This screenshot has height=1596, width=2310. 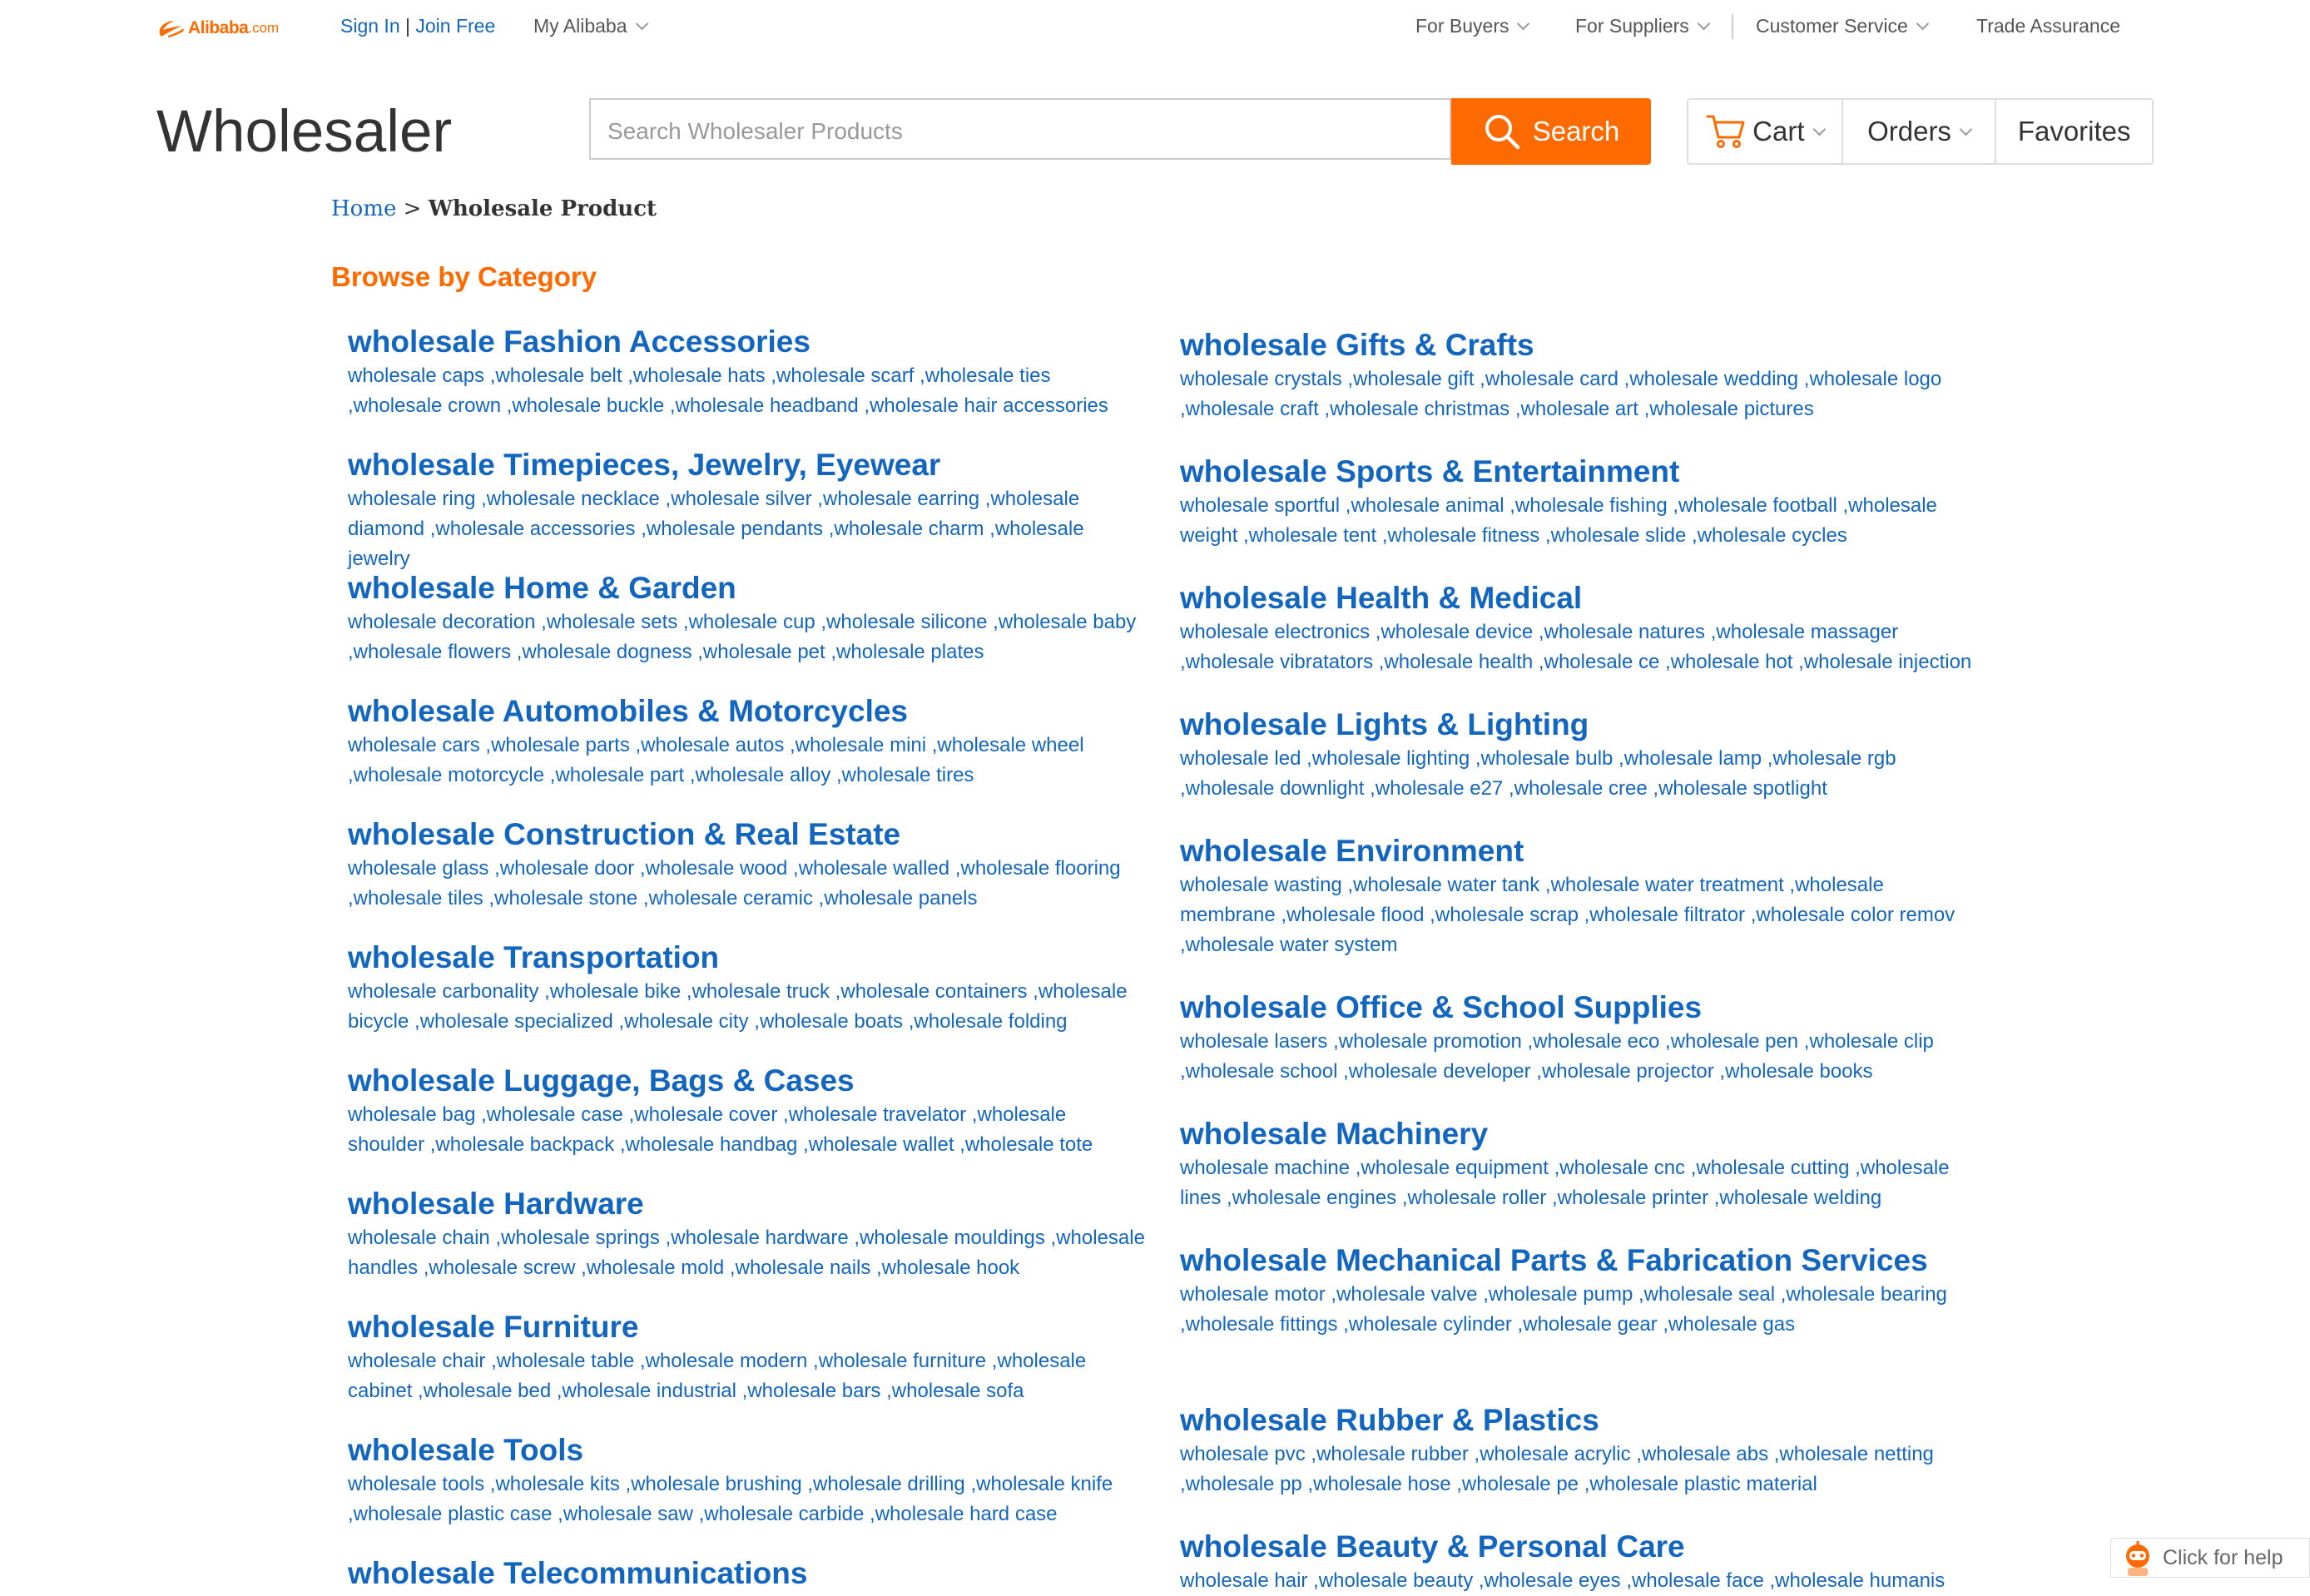 What do you see at coordinates (944, 1267) in the screenshot?
I see `category-item-link: wholesale hook` at bounding box center [944, 1267].